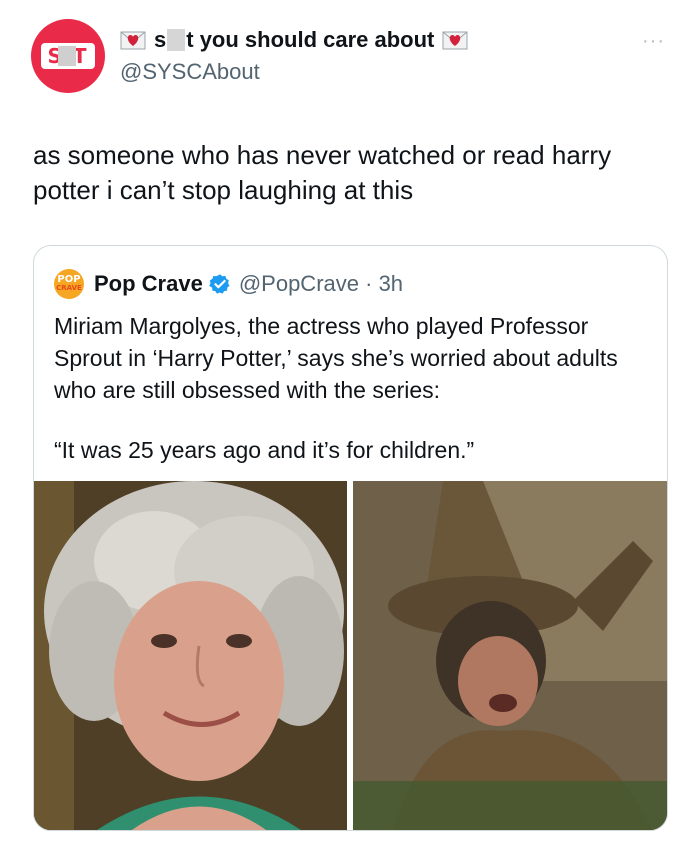 The image size is (700, 848). Describe the element at coordinates (69, 288) in the screenshot. I see `pop-crave-logo-bottom: CRAVE` at that location.